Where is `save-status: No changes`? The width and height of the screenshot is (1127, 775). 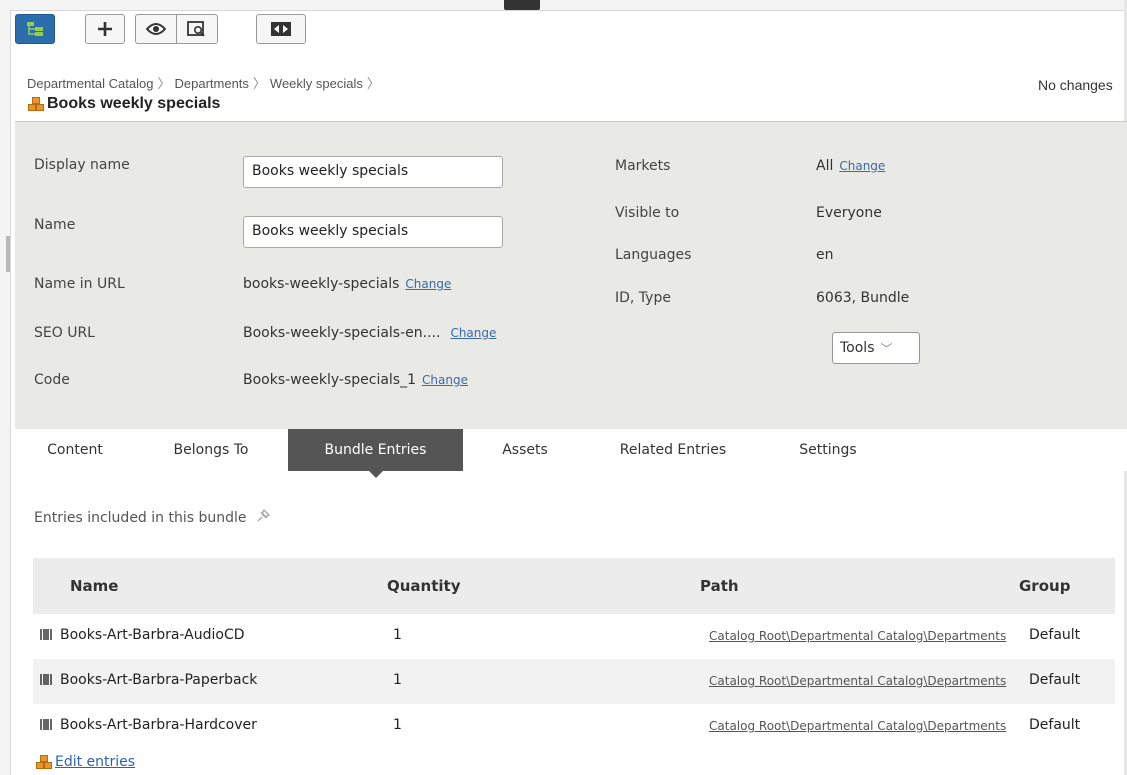 save-status: No changes is located at coordinates (1075, 85).